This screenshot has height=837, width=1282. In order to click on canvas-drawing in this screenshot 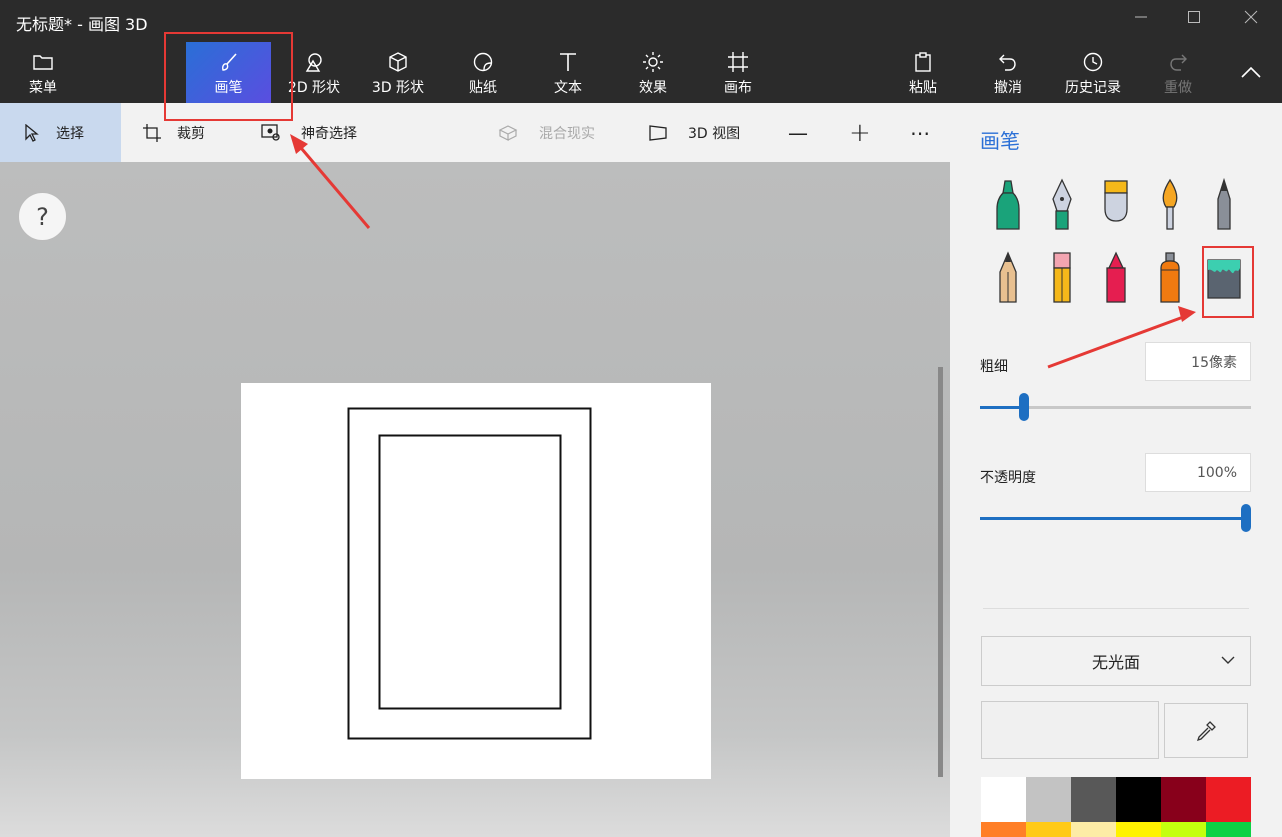, I will do `click(469, 573)`.